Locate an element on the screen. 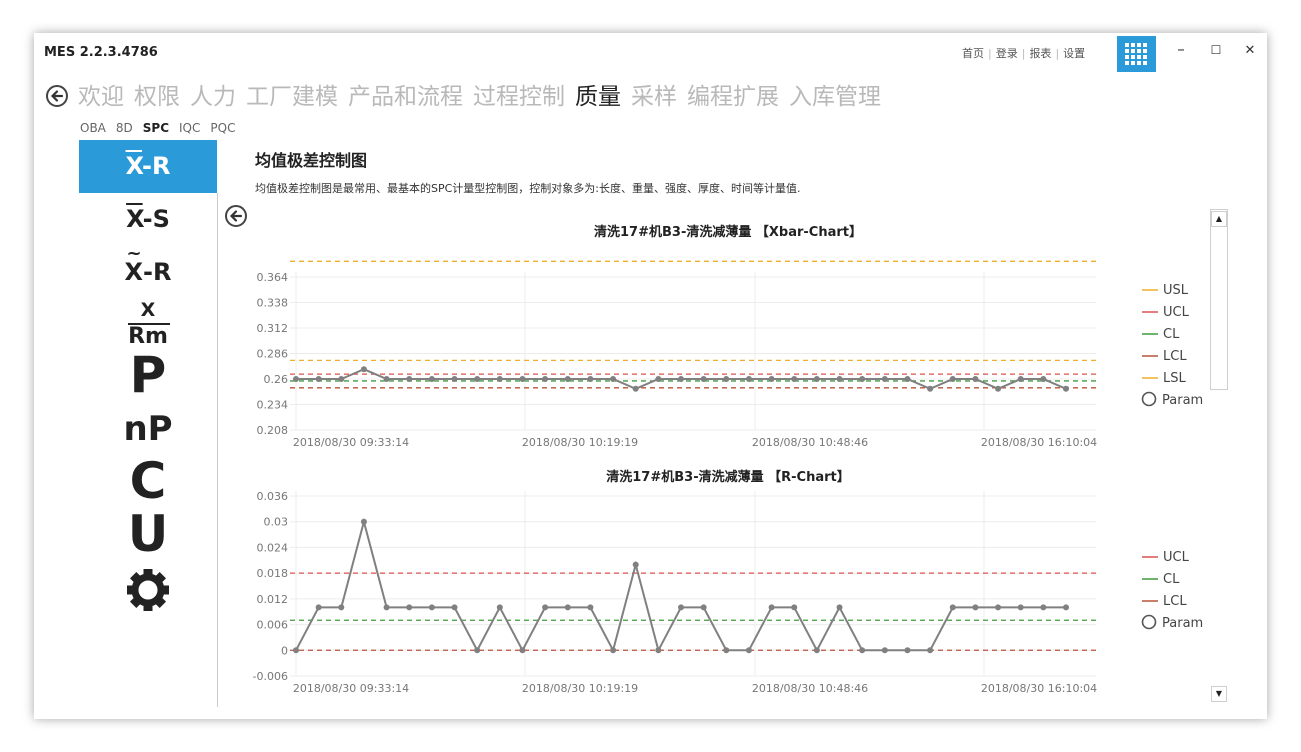  scroll-up-button: ▲ is located at coordinates (1219, 219).